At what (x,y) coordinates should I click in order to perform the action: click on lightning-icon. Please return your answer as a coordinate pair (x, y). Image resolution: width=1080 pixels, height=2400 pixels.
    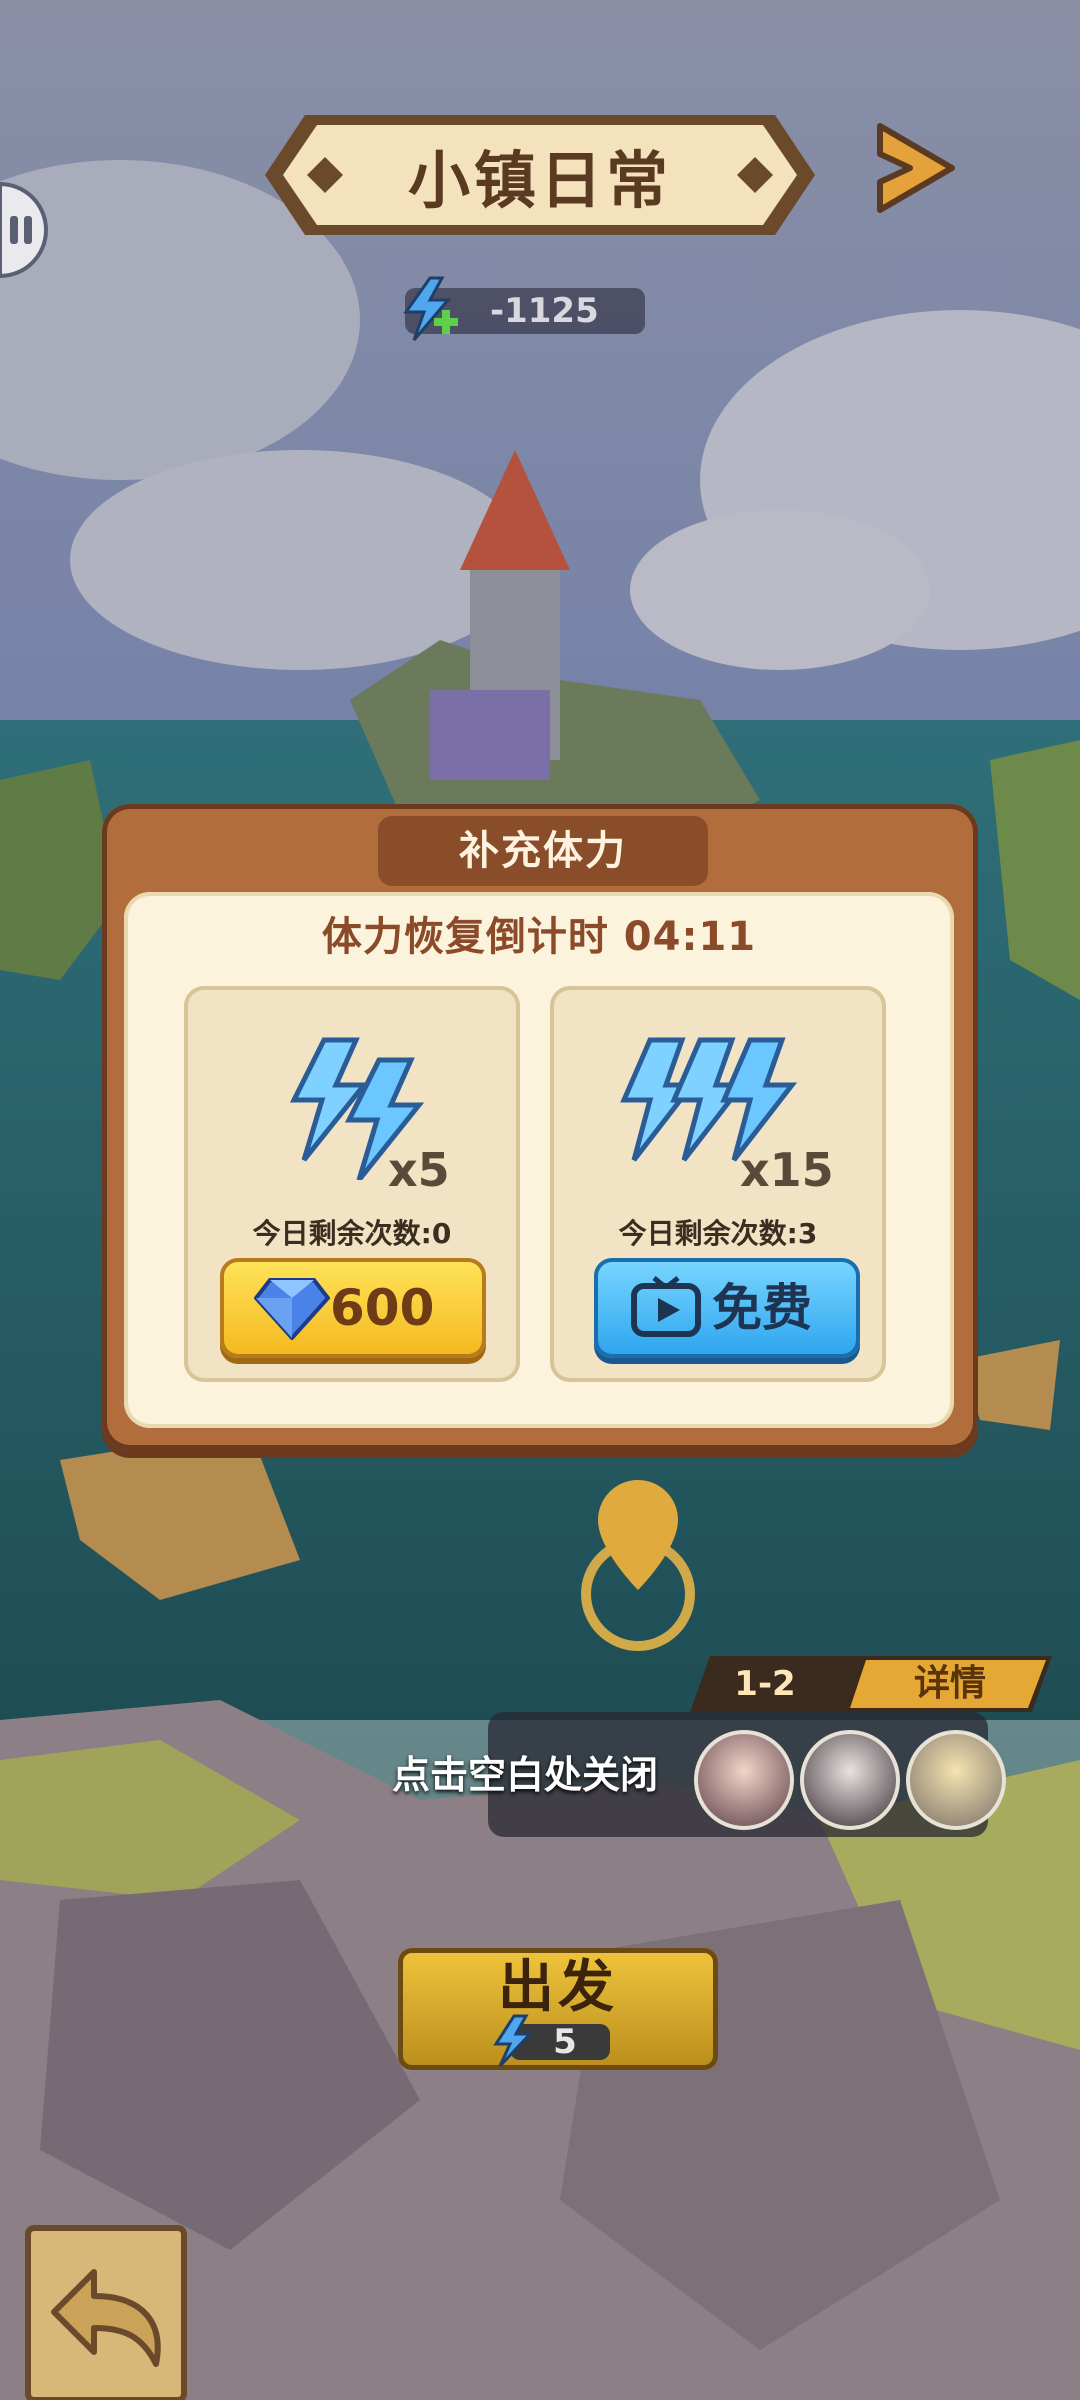
    Looking at the image, I should click on (513, 2041).